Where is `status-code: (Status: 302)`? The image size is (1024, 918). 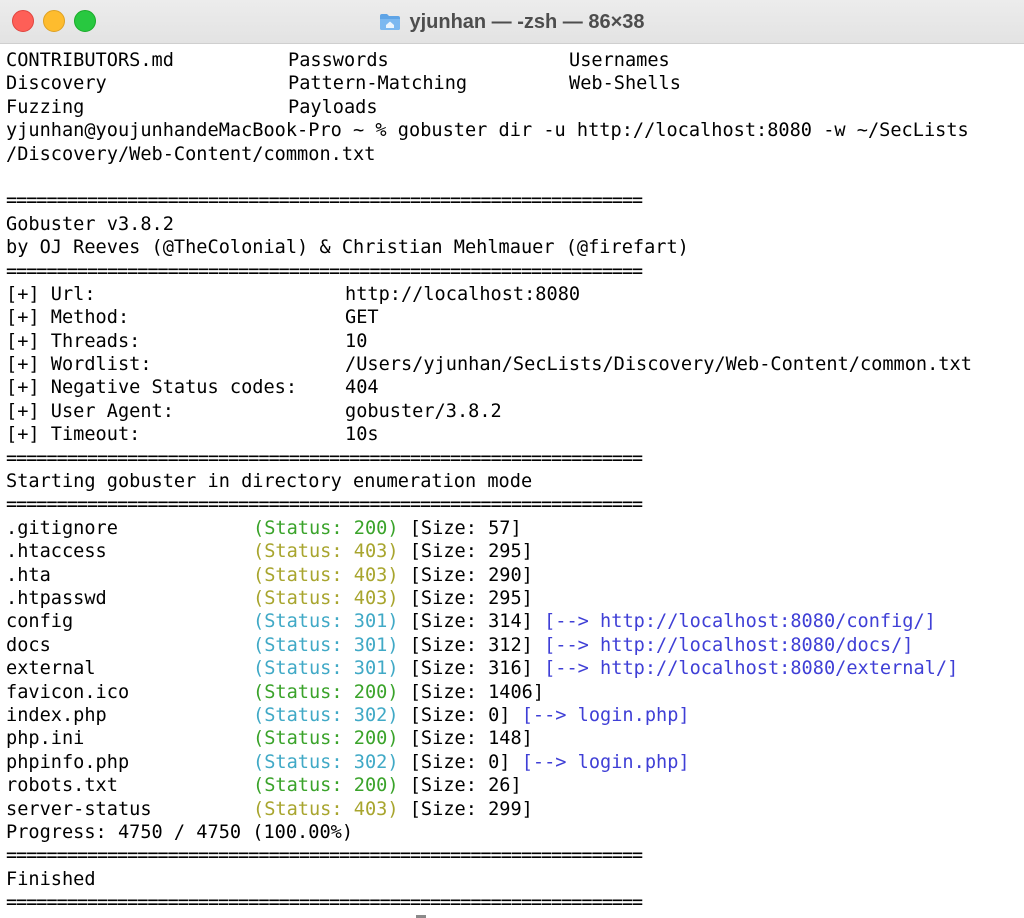
status-code: (Status: 302) is located at coordinates (326, 762).